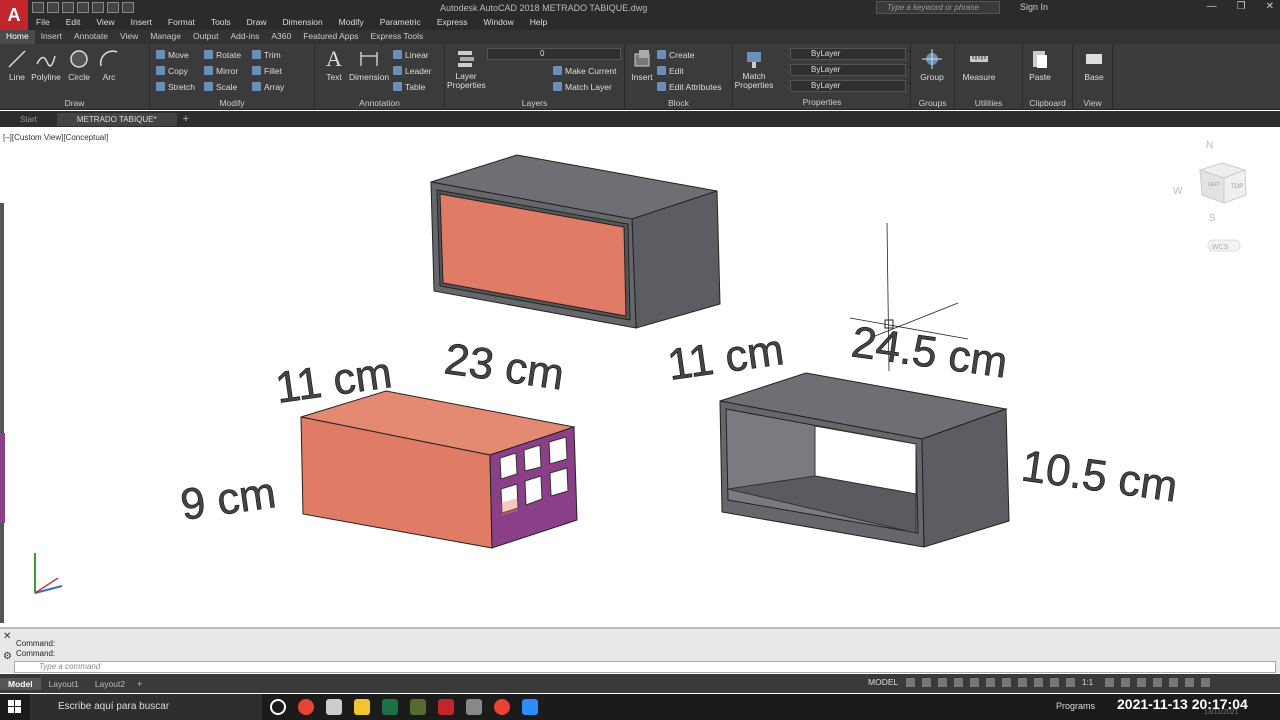 The width and height of the screenshot is (1280, 720). Describe the element at coordinates (175, 87) in the screenshot. I see `stretch-tool: Stretch` at that location.